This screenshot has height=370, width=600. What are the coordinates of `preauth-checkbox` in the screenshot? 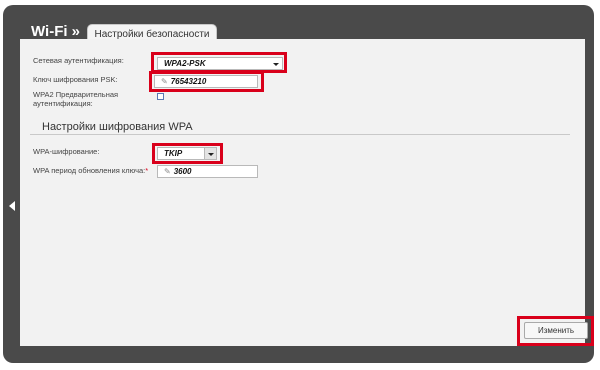 It's located at (160, 96).